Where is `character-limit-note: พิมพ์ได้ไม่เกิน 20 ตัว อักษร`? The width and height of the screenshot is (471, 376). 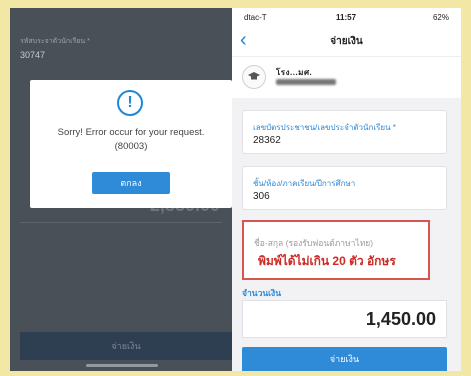
character-limit-note: พิมพ์ได้ไม่เกิน 20 ตัว อักษร is located at coordinates (327, 261).